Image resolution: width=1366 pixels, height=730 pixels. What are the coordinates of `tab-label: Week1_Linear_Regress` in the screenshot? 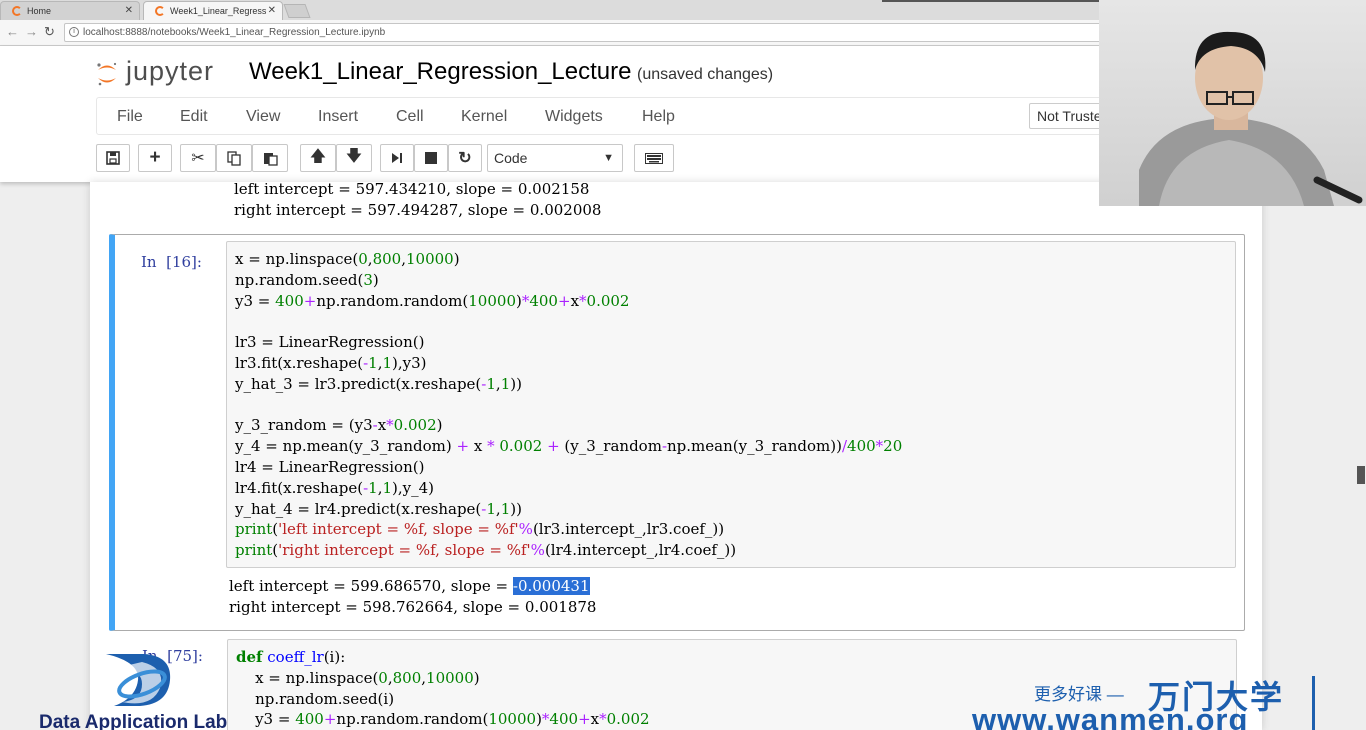 It's located at (218, 11).